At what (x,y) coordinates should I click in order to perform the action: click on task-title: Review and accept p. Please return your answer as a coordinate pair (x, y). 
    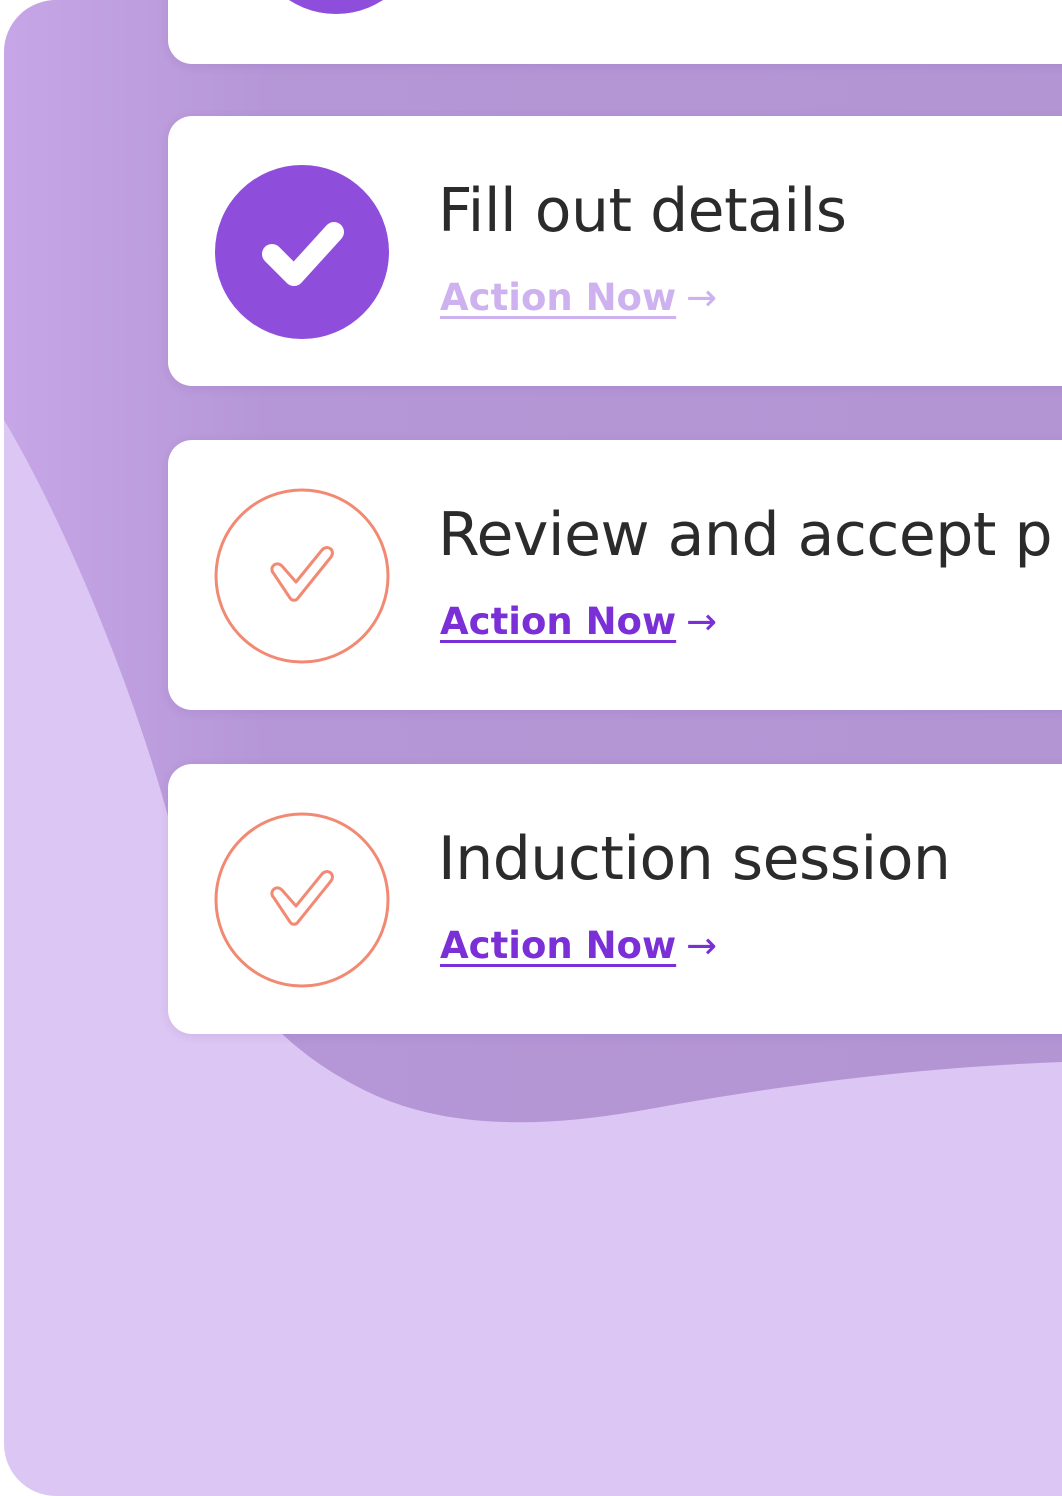
    Looking at the image, I should click on (745, 535).